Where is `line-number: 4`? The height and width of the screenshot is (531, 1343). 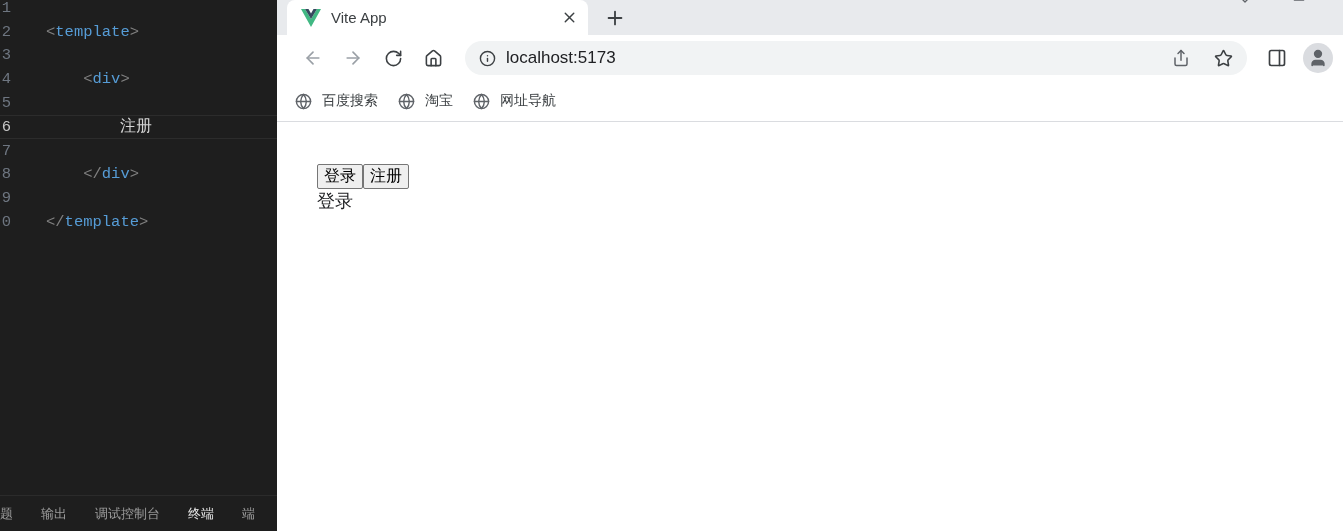
line-number: 4 is located at coordinates (5, 79).